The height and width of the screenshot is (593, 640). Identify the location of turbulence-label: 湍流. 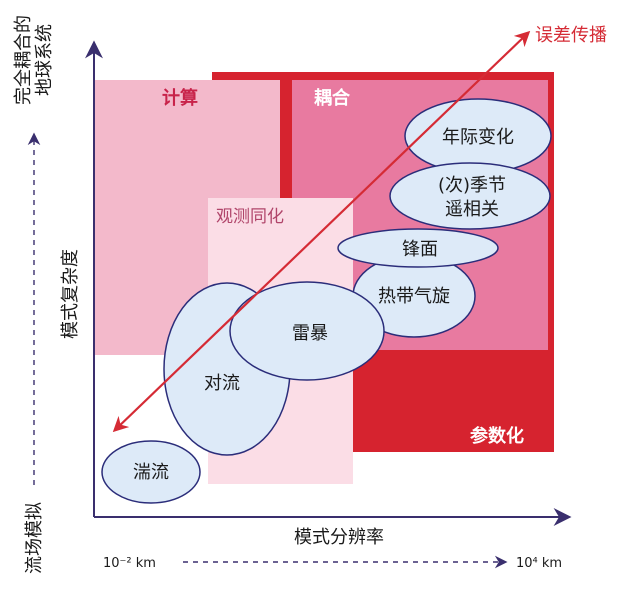
(151, 472).